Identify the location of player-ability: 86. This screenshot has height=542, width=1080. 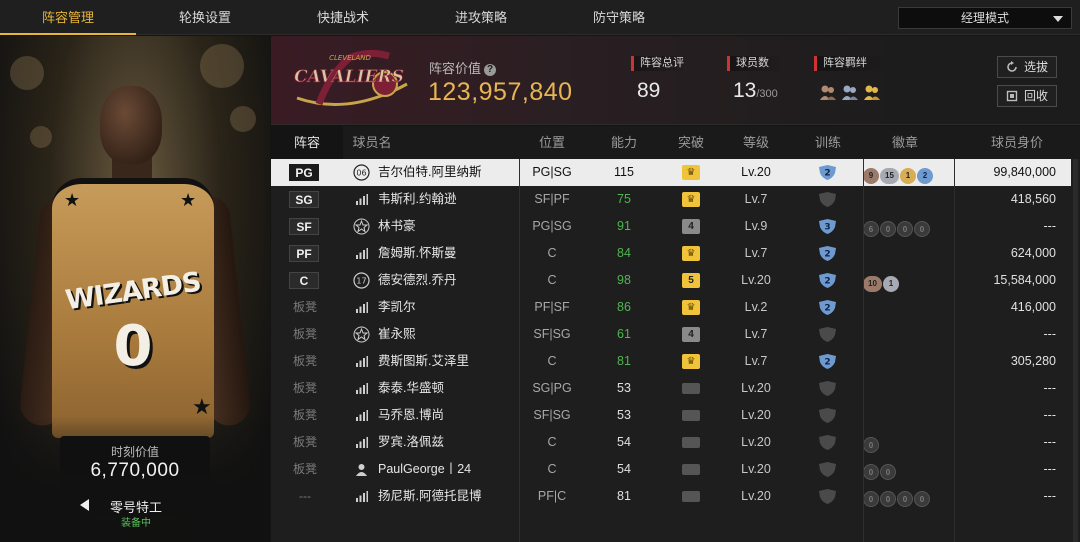
(624, 307).